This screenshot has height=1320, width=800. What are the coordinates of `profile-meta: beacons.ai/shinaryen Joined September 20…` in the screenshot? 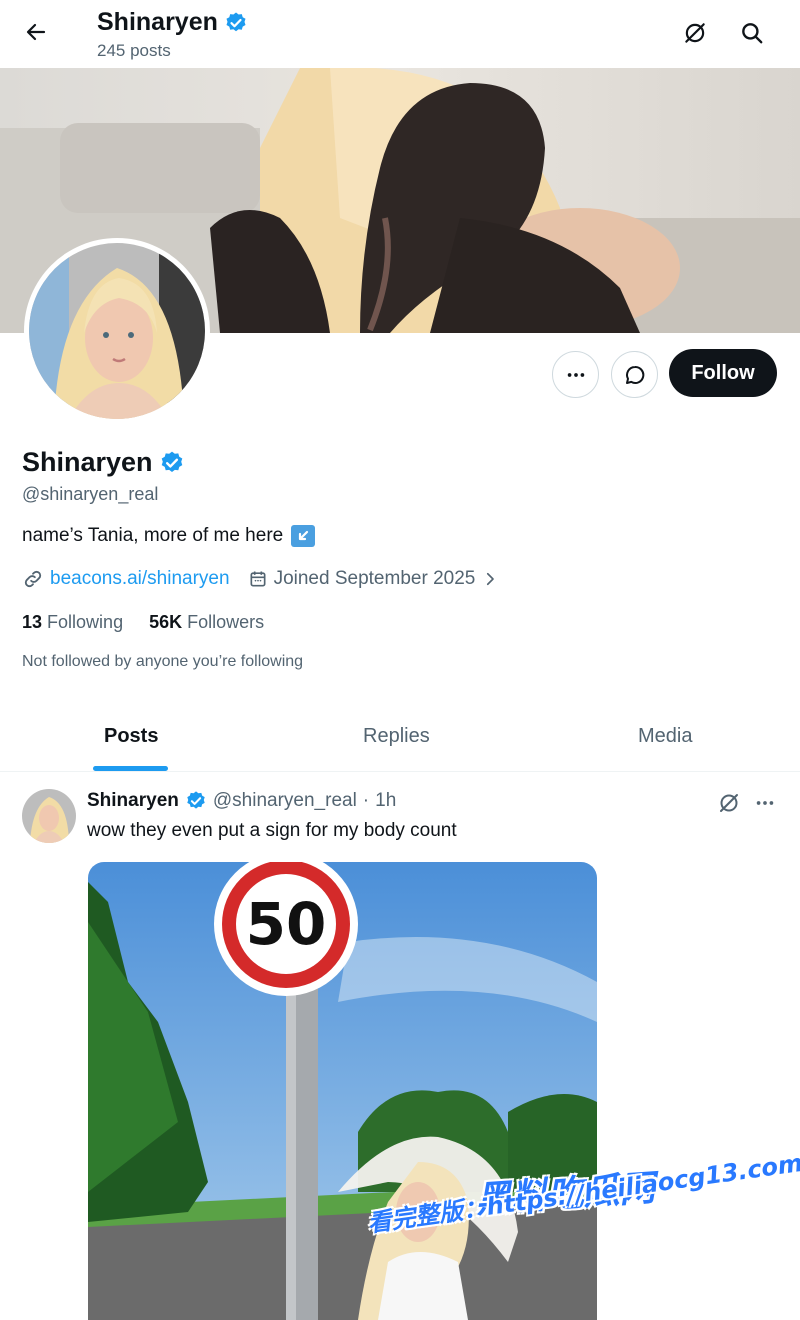 It's located at (260, 579).